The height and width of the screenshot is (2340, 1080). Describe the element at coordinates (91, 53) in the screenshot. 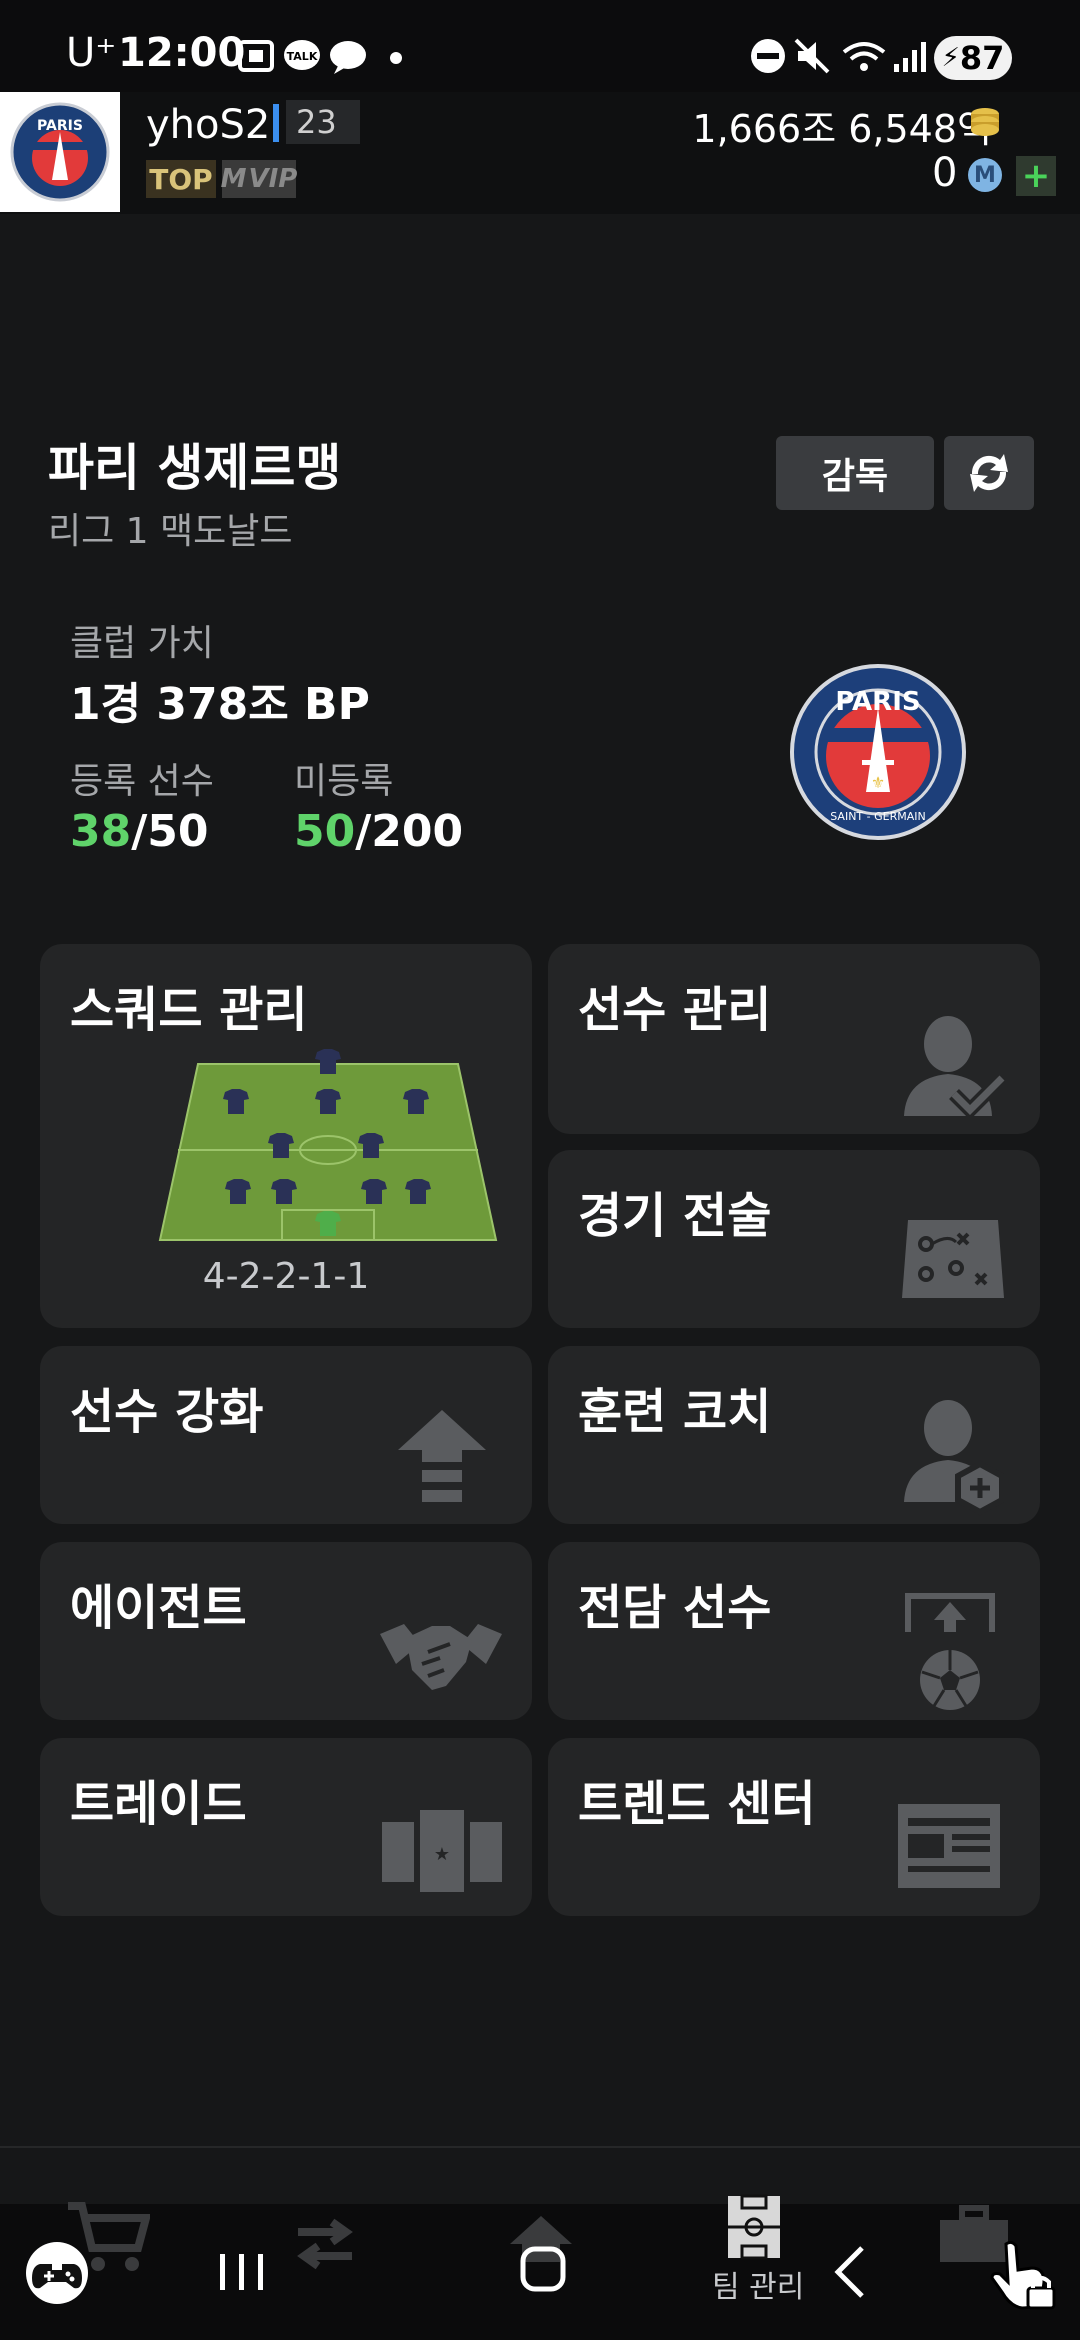

I see `carrier-label: U⁺` at that location.